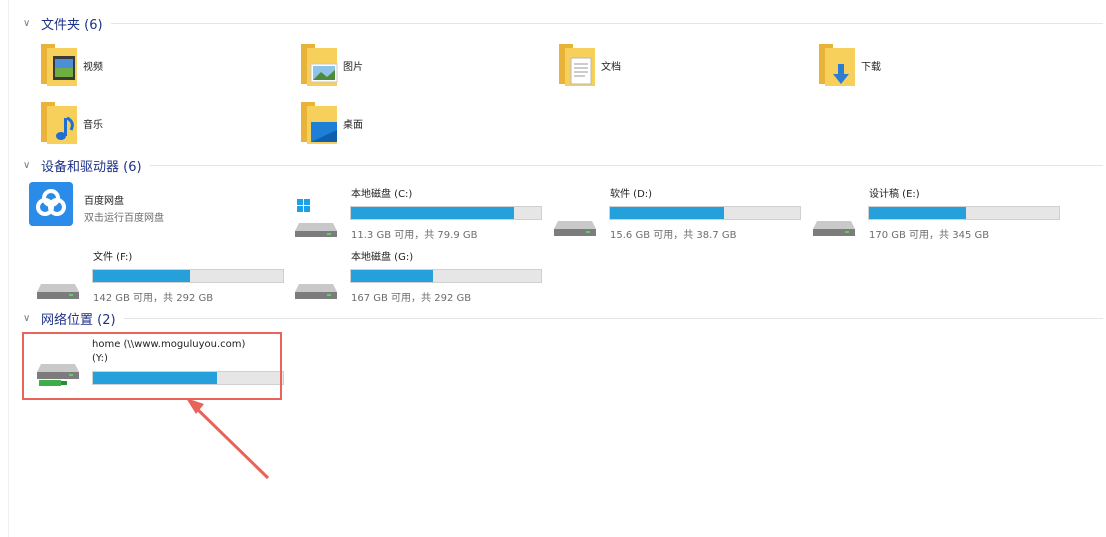 The width and height of the screenshot is (1106, 537). I want to click on folder-label: 文档, so click(611, 67).